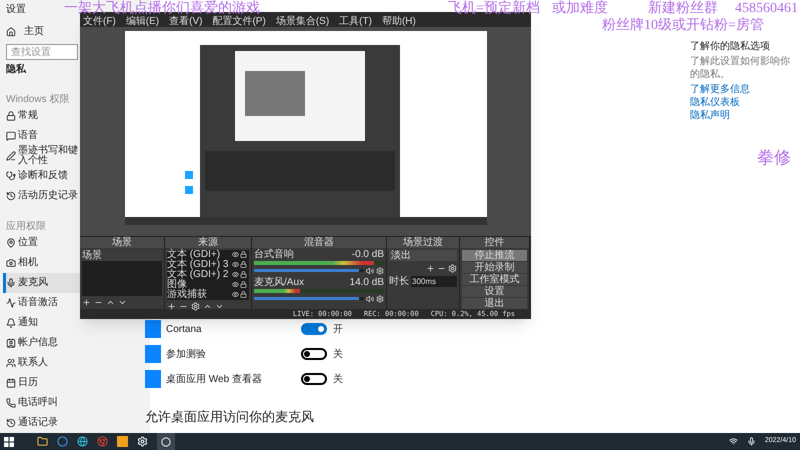 The image size is (800, 450). I want to click on dock-title: 场景过渡, so click(423, 242).